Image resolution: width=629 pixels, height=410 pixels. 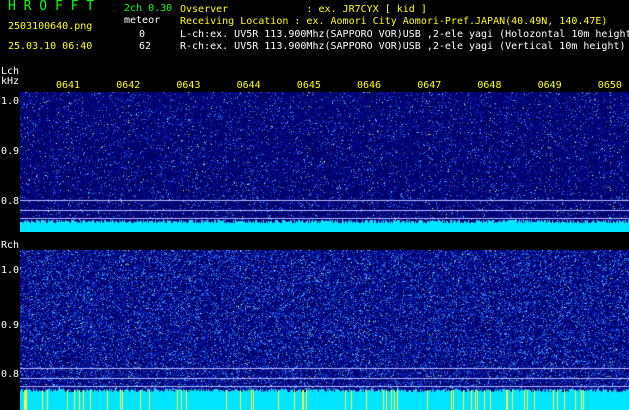 I want to click on lch-freq-tick: 0.9, so click(x=10, y=151).